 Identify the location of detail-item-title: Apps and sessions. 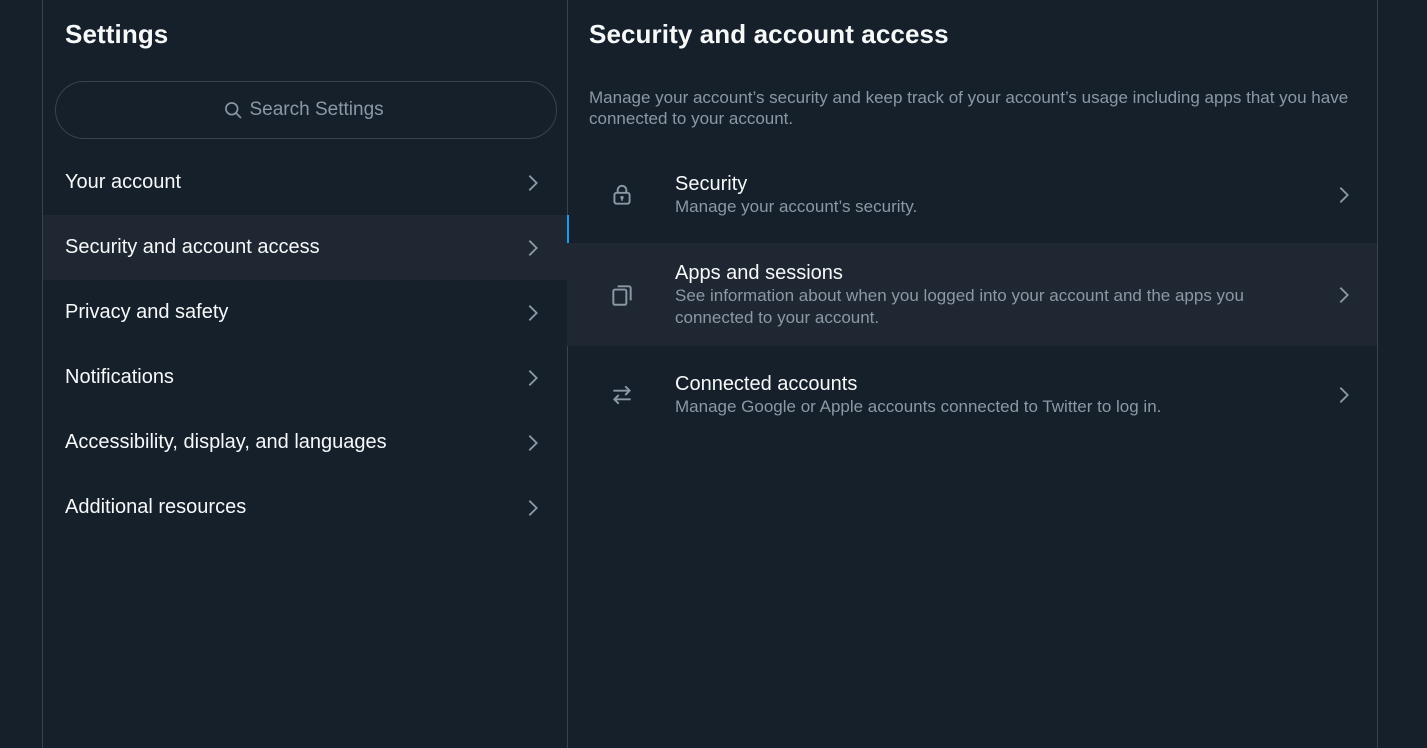
(759, 272).